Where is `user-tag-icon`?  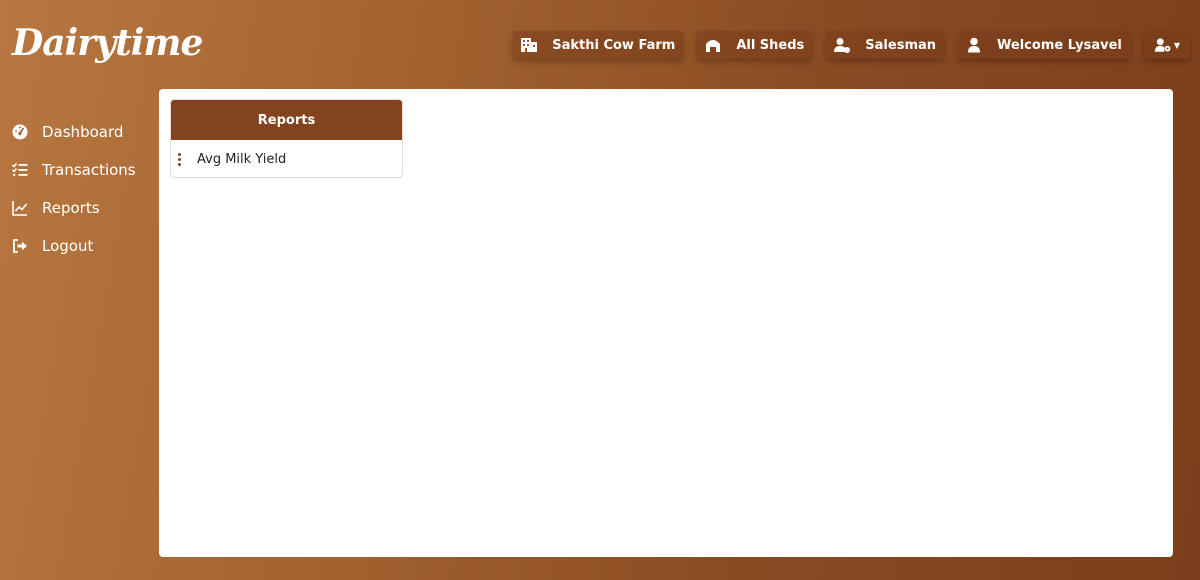
user-tag-icon is located at coordinates (842, 45).